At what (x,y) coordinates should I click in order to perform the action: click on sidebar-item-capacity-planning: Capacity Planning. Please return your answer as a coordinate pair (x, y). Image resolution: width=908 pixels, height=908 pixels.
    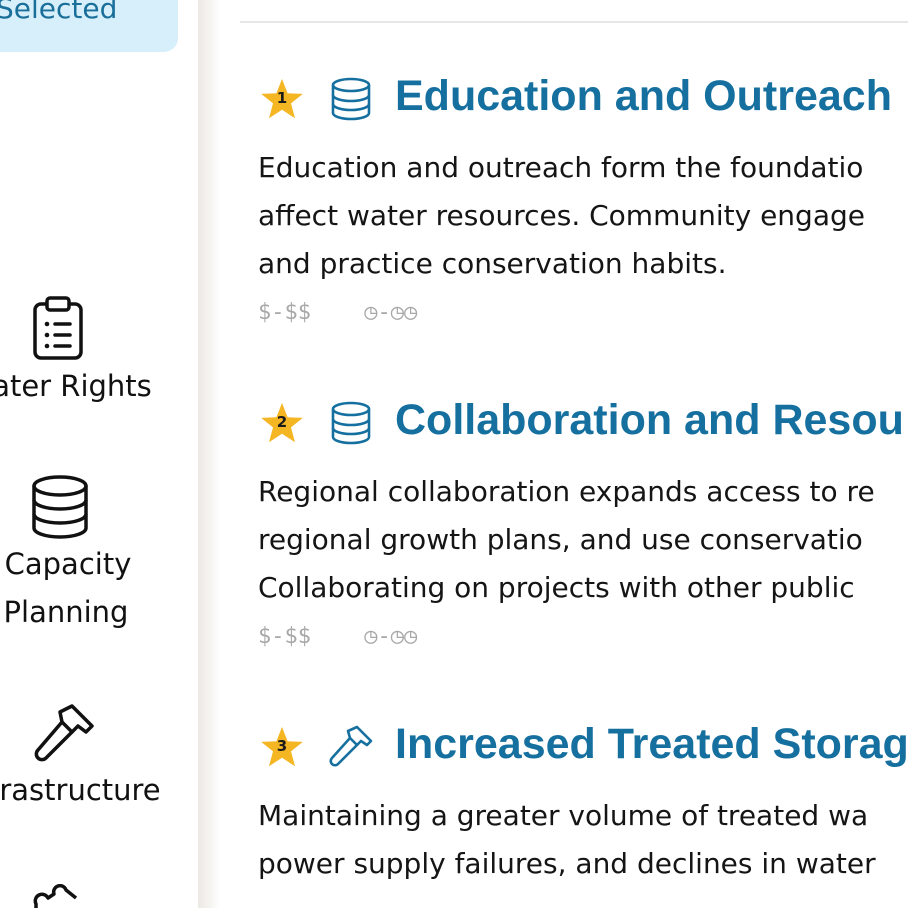
    Looking at the image, I should click on (85, 555).